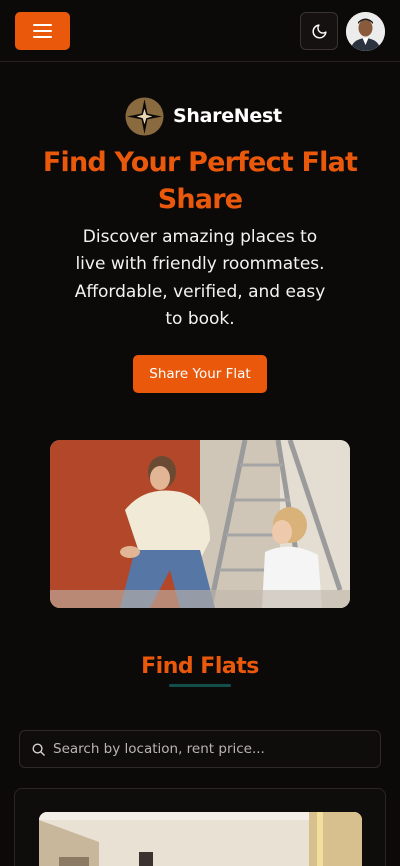  What do you see at coordinates (38, 749) in the screenshot?
I see `search-icon` at bounding box center [38, 749].